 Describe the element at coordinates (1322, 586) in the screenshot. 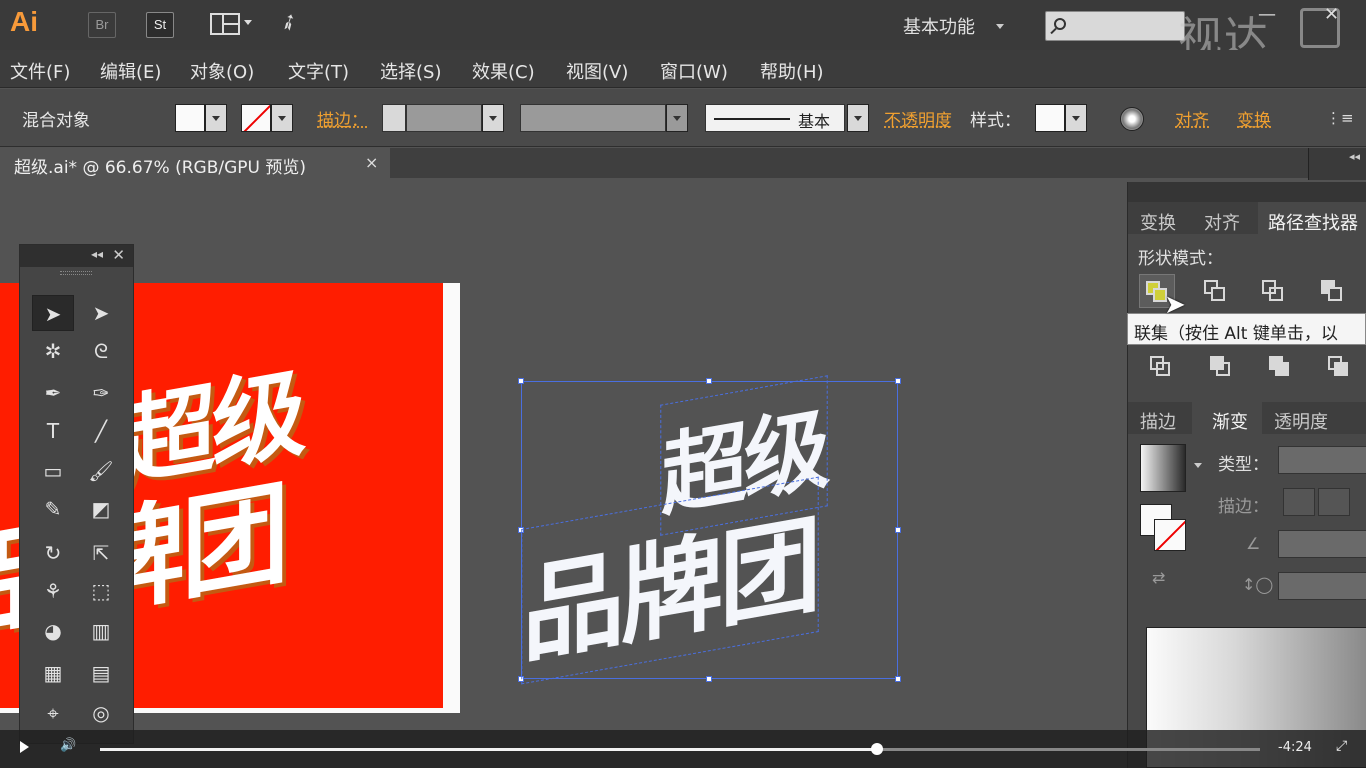

I see `gradient-aspect-input` at that location.